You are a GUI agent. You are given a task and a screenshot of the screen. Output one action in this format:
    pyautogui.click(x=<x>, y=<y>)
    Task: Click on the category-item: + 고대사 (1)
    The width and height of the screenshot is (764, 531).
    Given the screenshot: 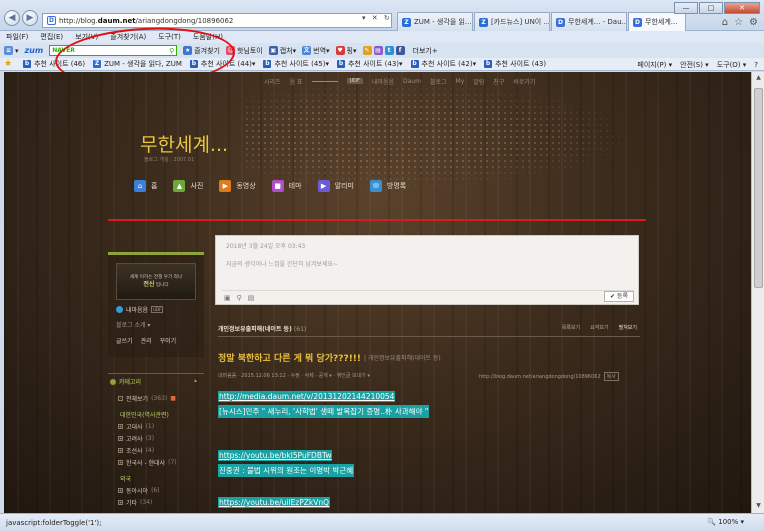 What is the action you would take?
    pyautogui.click(x=136, y=426)
    